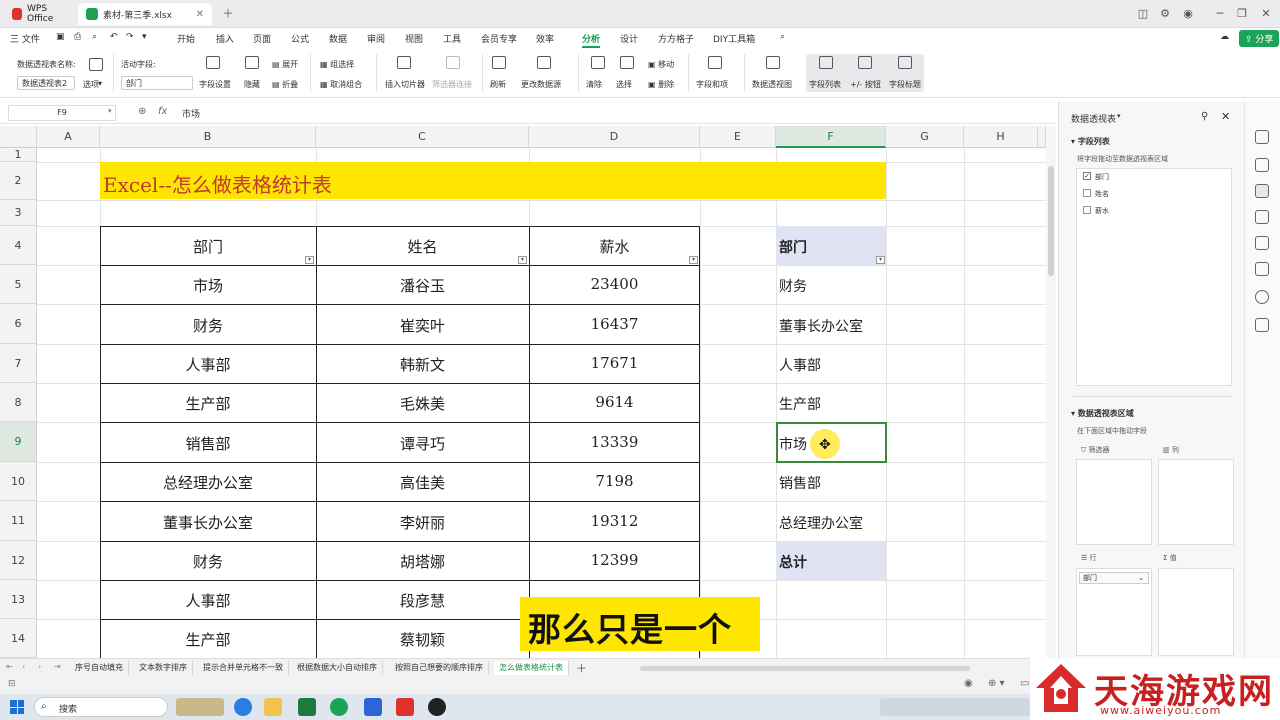 This screenshot has height=720, width=1280. Describe the element at coordinates (208, 522) in the screenshot. I see `table-cell: 董事长办公室` at that location.